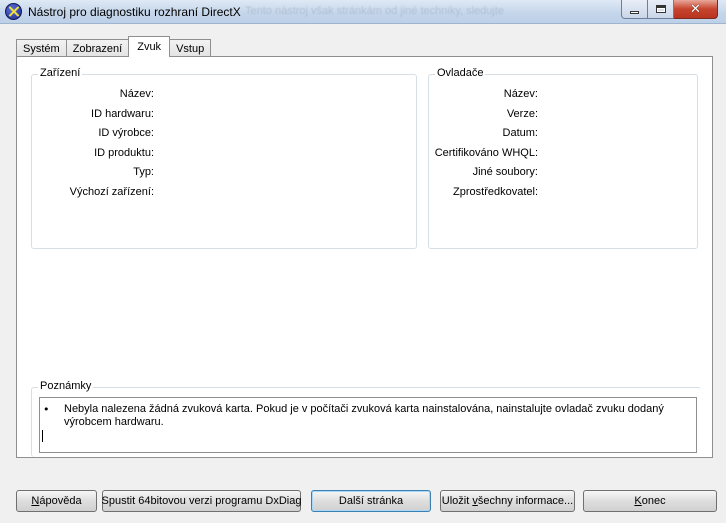  I want to click on tab-input: Vstup, so click(190, 48).